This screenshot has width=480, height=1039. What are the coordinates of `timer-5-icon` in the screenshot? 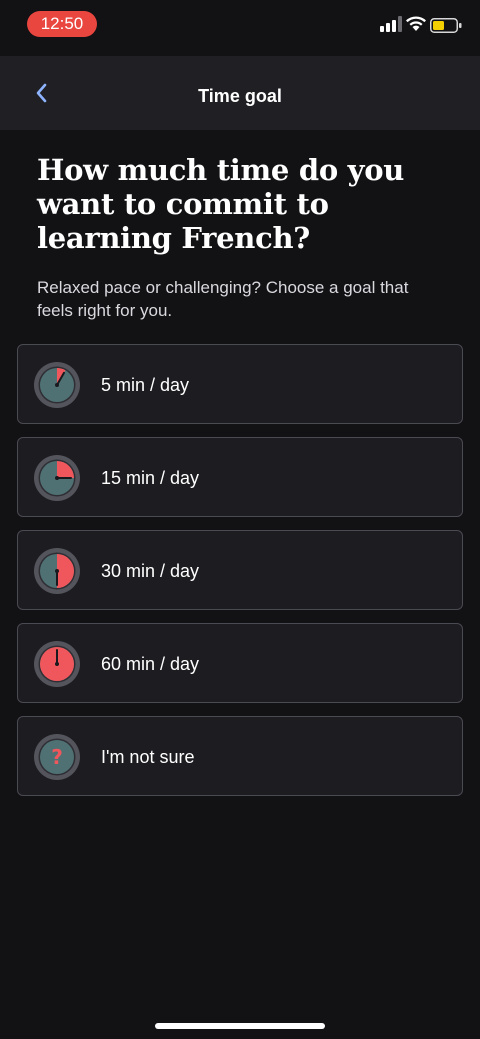 It's located at (57, 385).